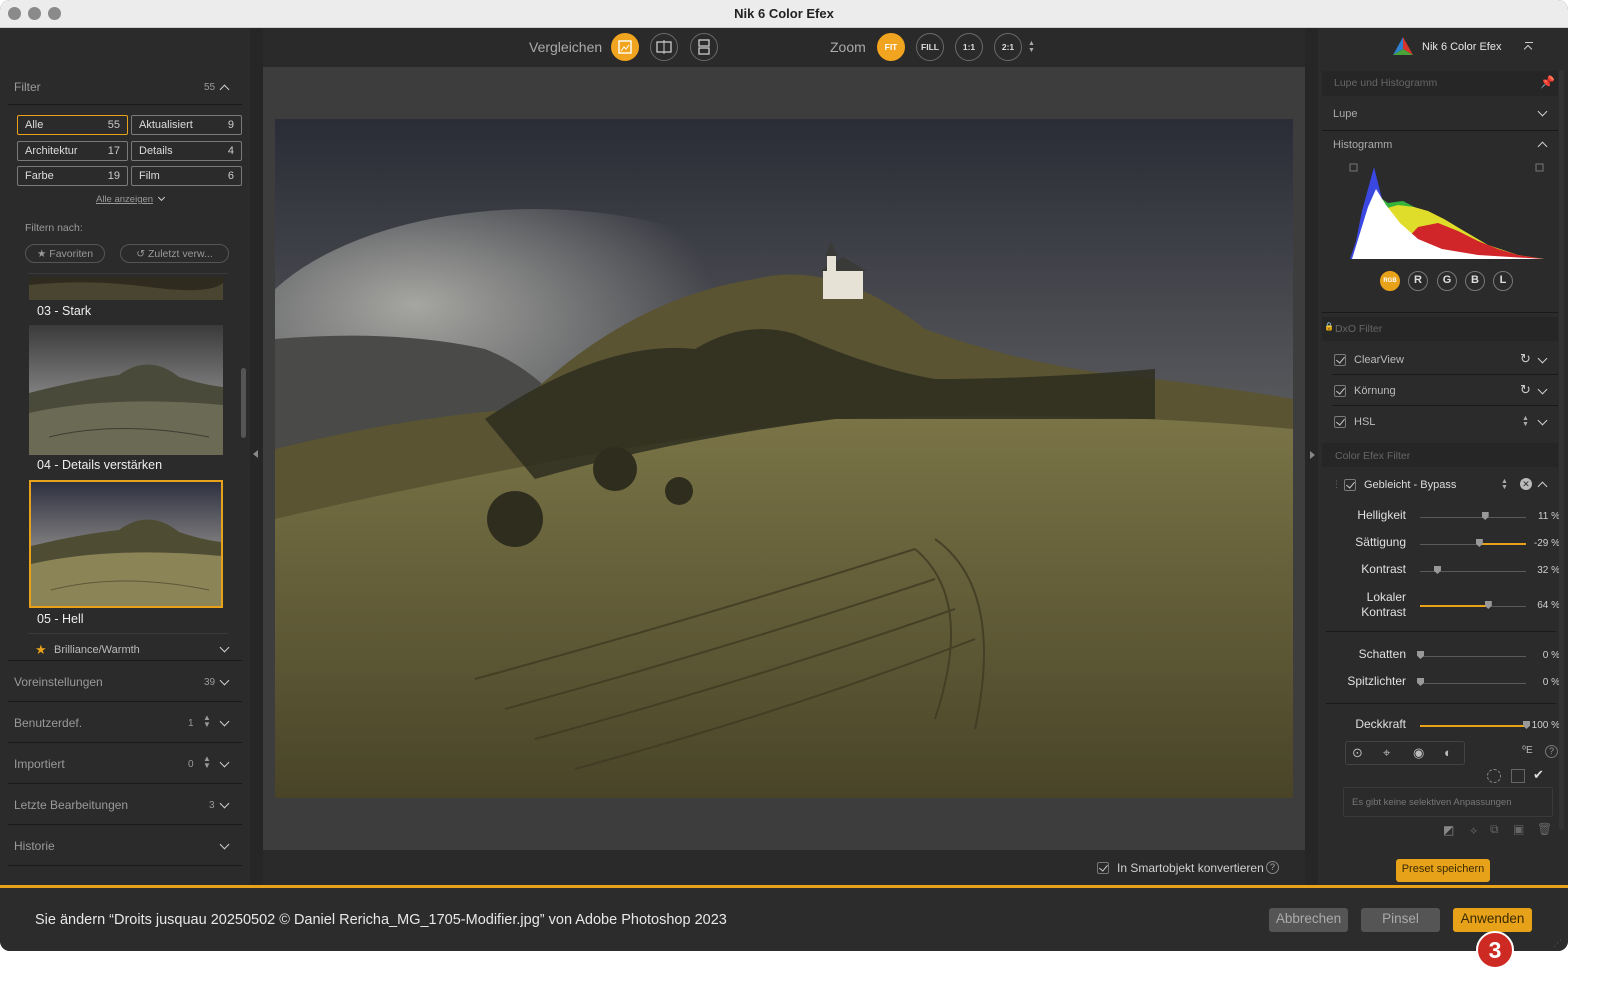 This screenshot has width=1605, height=993. What do you see at coordinates (124, 199) in the screenshot?
I see `show-all-link: Alle anzeigen` at bounding box center [124, 199].